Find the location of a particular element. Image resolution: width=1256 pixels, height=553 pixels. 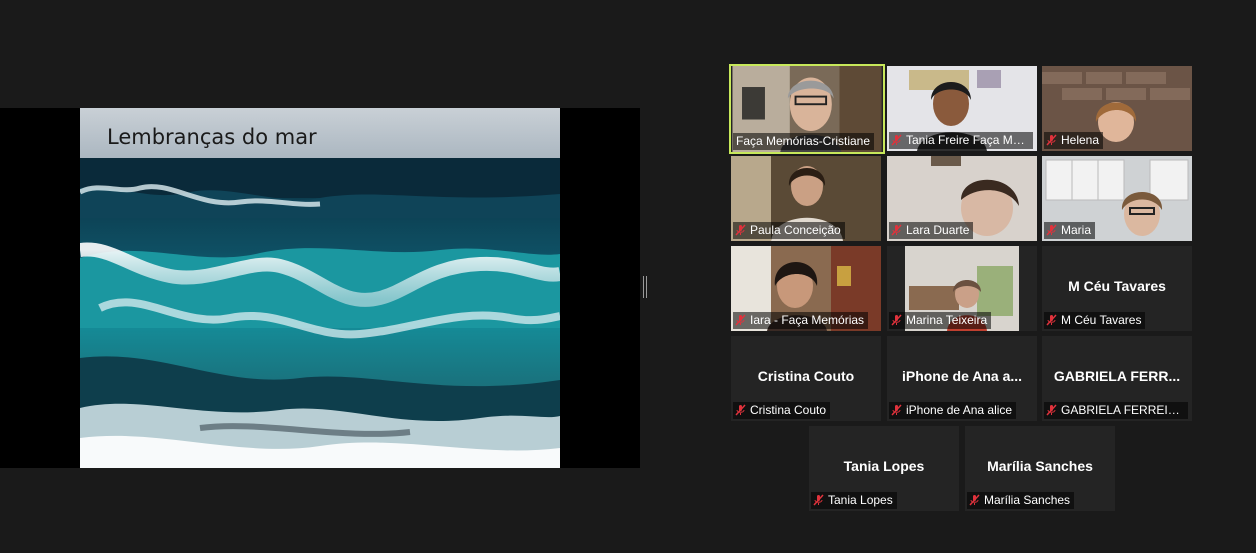

split-view-resize-handle is located at coordinates (645, 287).